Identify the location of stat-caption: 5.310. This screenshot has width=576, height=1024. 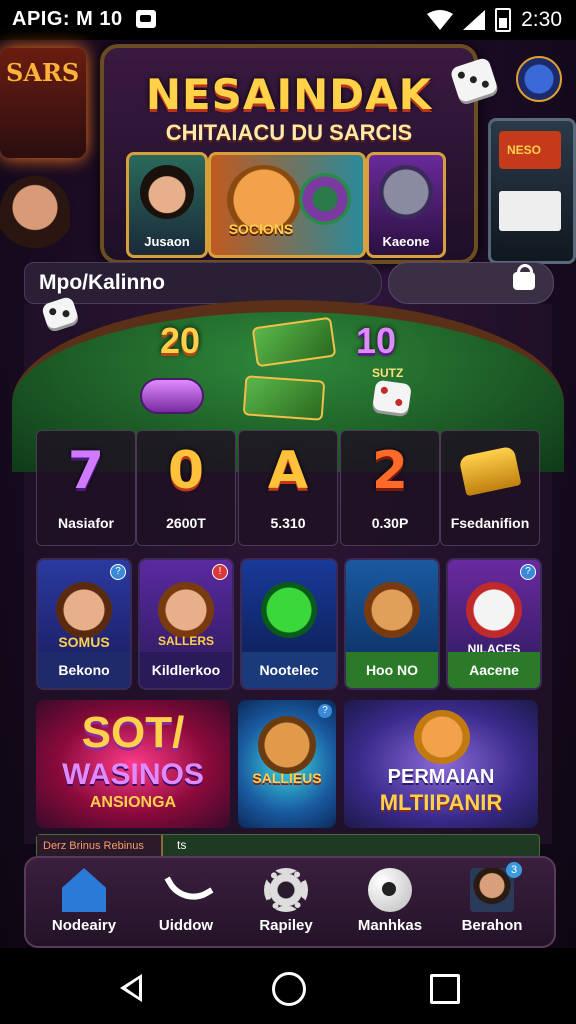
(288, 523).